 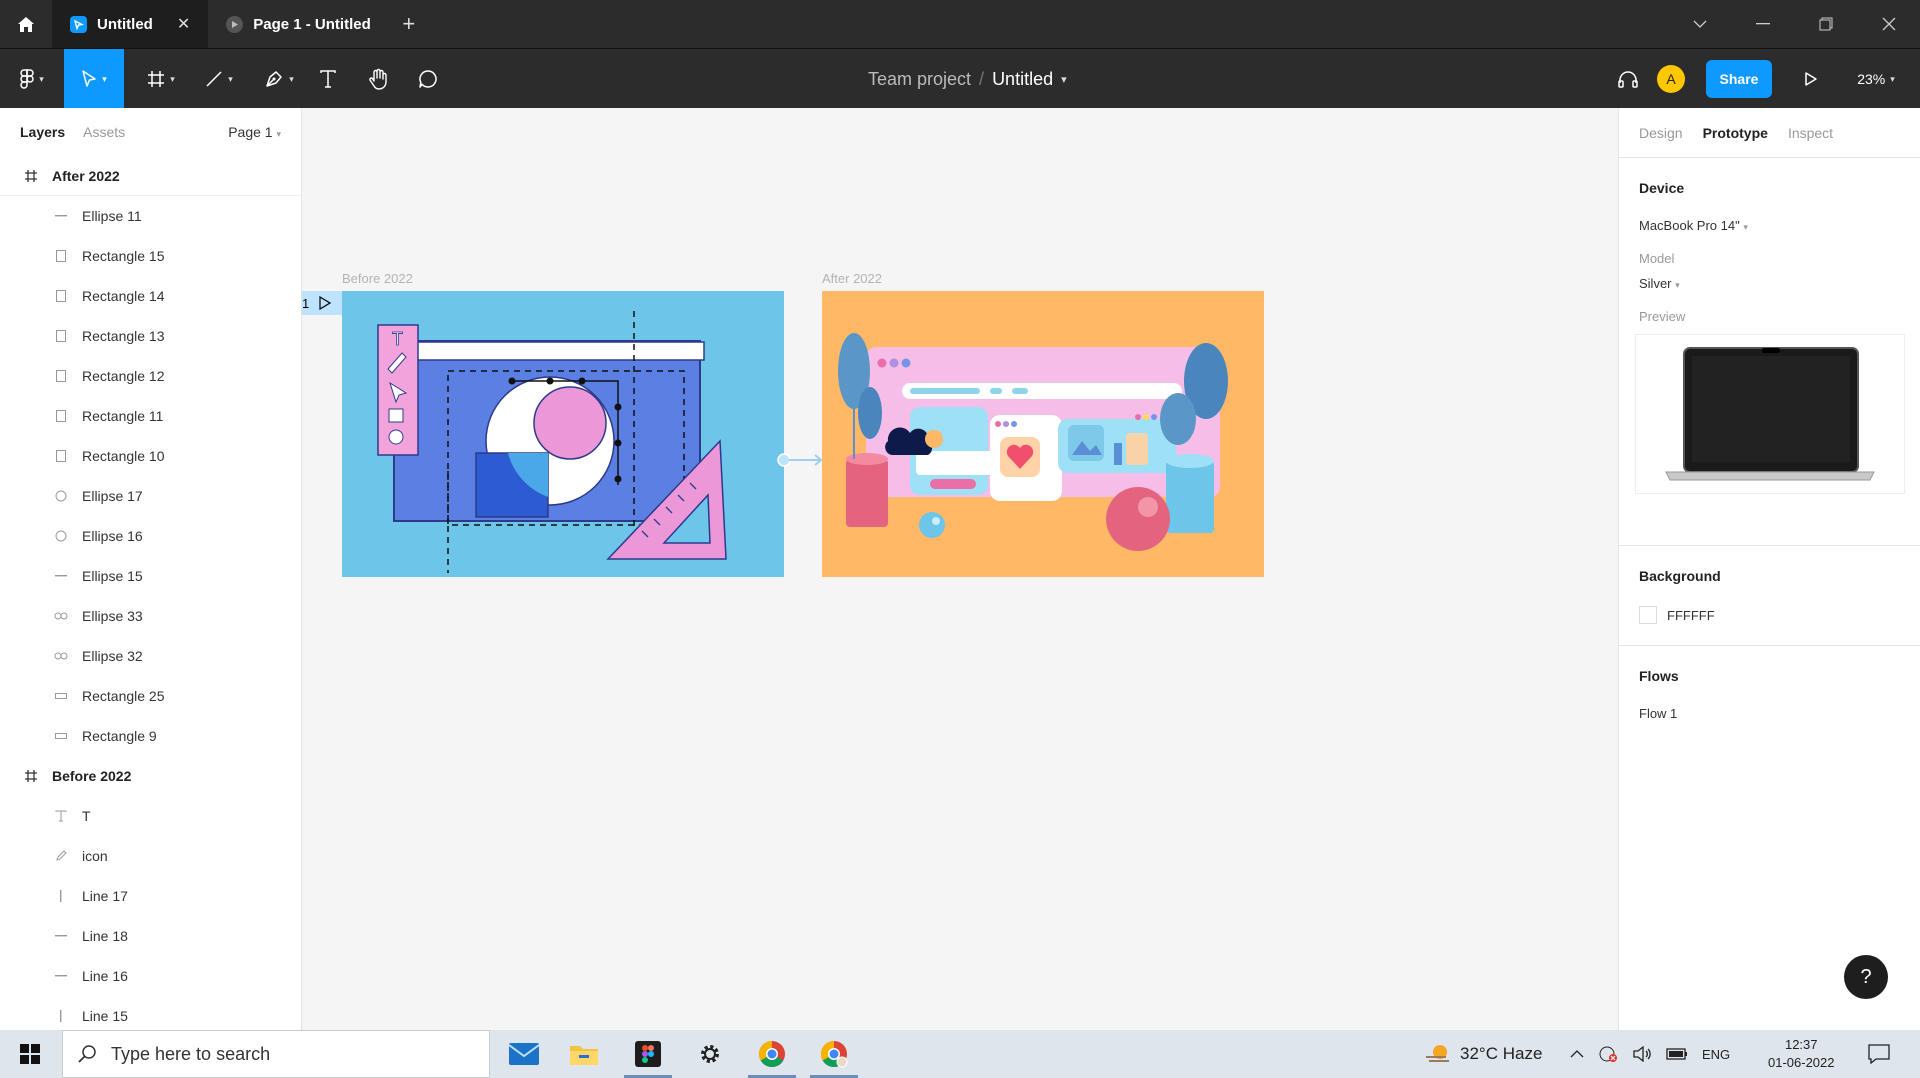 I want to click on layer-item: Ellipse 17, so click(x=150, y=496).